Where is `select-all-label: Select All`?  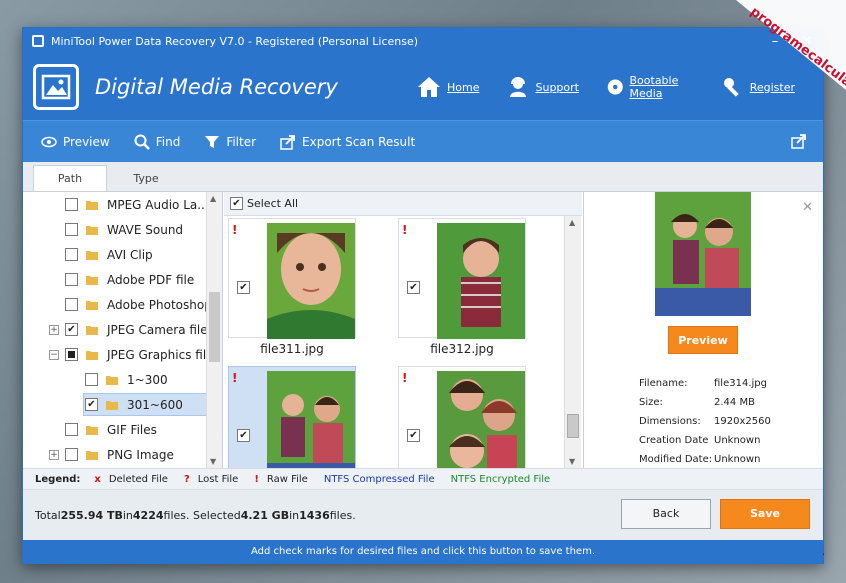
select-all-label: Select All is located at coordinates (273, 203).